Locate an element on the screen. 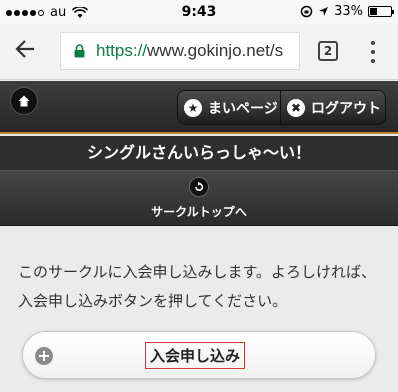 The image size is (398, 392). tab-switcher-button: 2 is located at coordinates (328, 51).